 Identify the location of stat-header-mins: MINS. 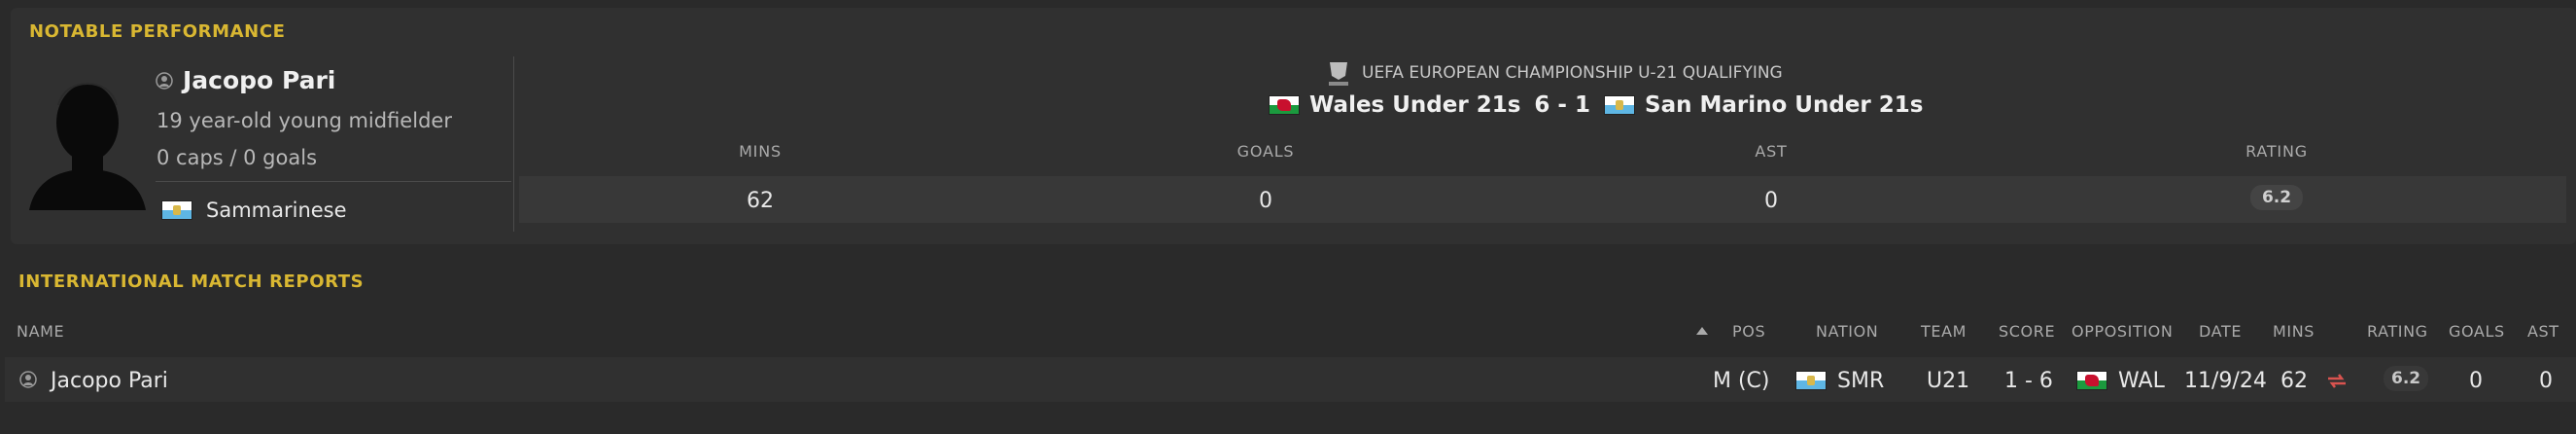
(760, 152).